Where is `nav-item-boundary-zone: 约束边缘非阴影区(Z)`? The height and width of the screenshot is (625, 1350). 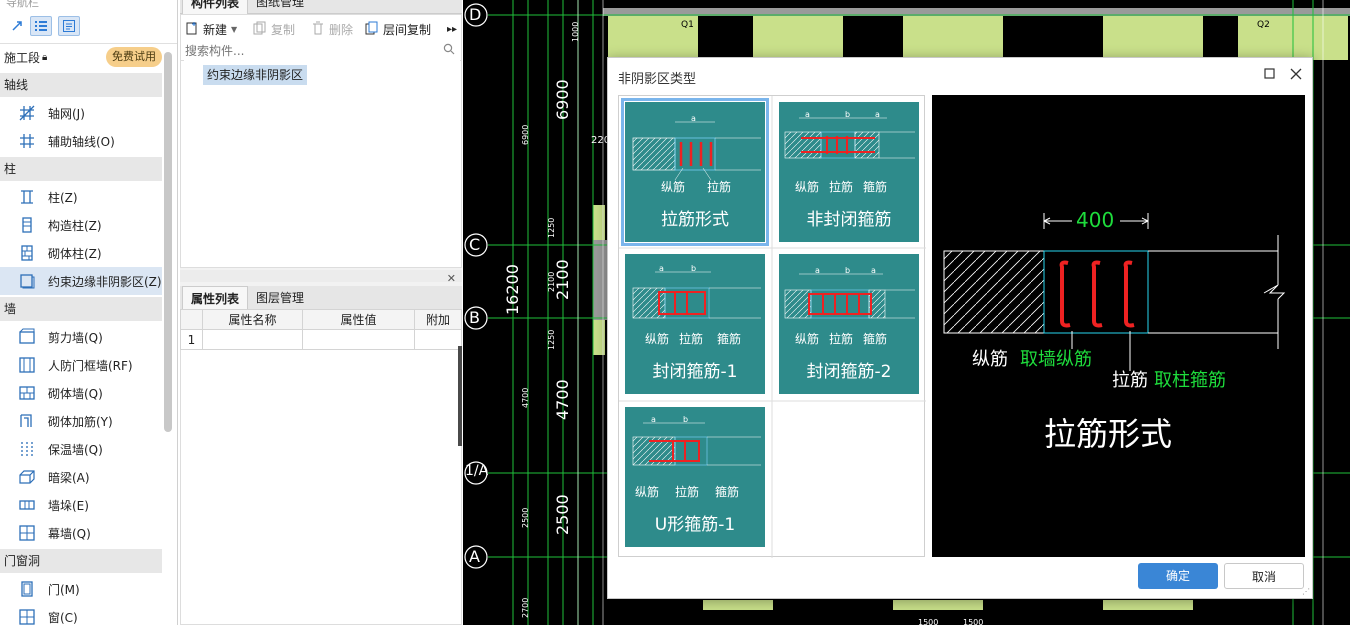 nav-item-boundary-zone: 约束边缘非阴影区(Z) is located at coordinates (81, 281).